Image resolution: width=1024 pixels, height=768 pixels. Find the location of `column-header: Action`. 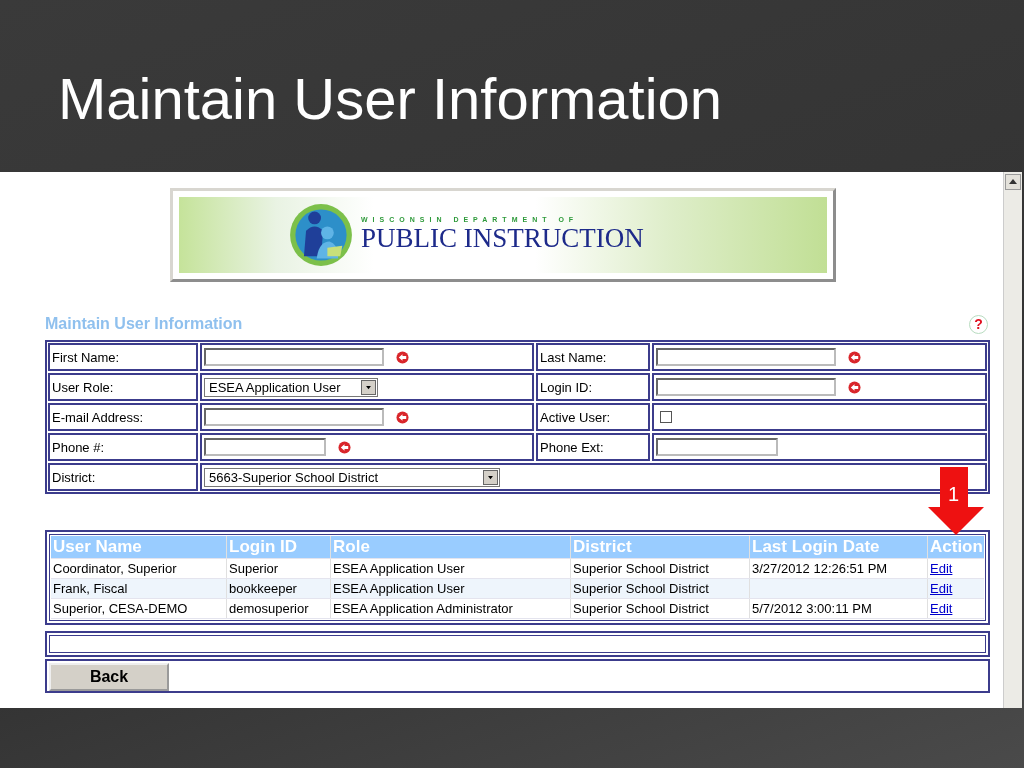

column-header: Action is located at coordinates (956, 547).